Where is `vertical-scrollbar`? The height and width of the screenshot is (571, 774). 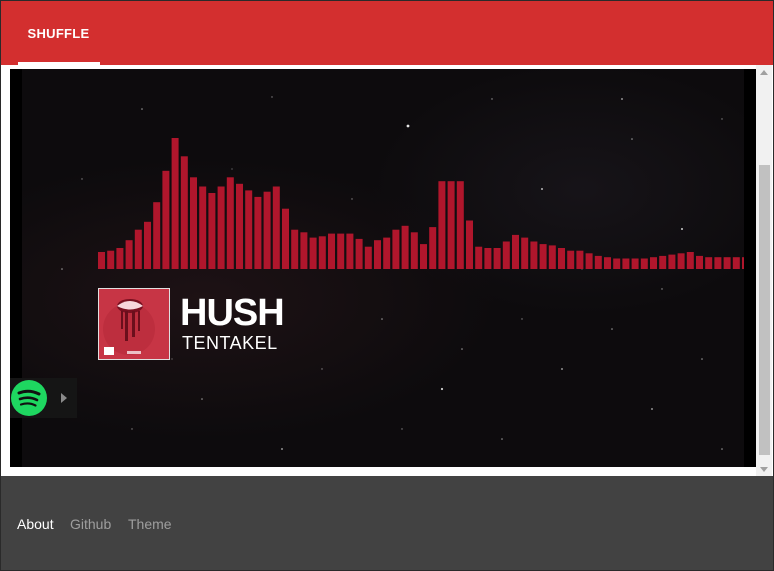
vertical-scrollbar is located at coordinates (764, 270).